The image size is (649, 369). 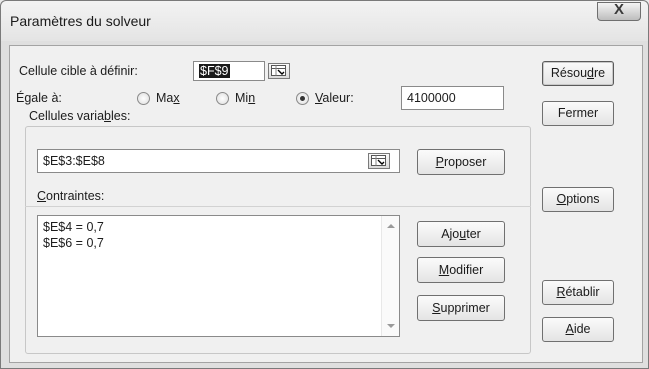 What do you see at coordinates (334, 98) in the screenshot?
I see `radio-valeur-label: Valeur:` at bounding box center [334, 98].